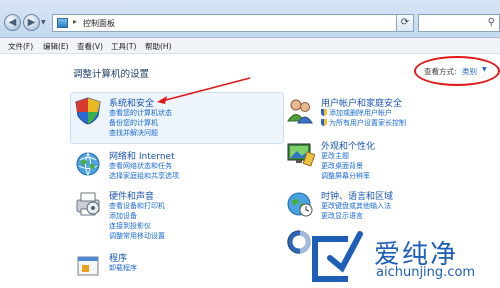 The width and height of the screenshot is (500, 288). Describe the element at coordinates (300, 204) in the screenshot. I see `clock-globe-icon` at that location.